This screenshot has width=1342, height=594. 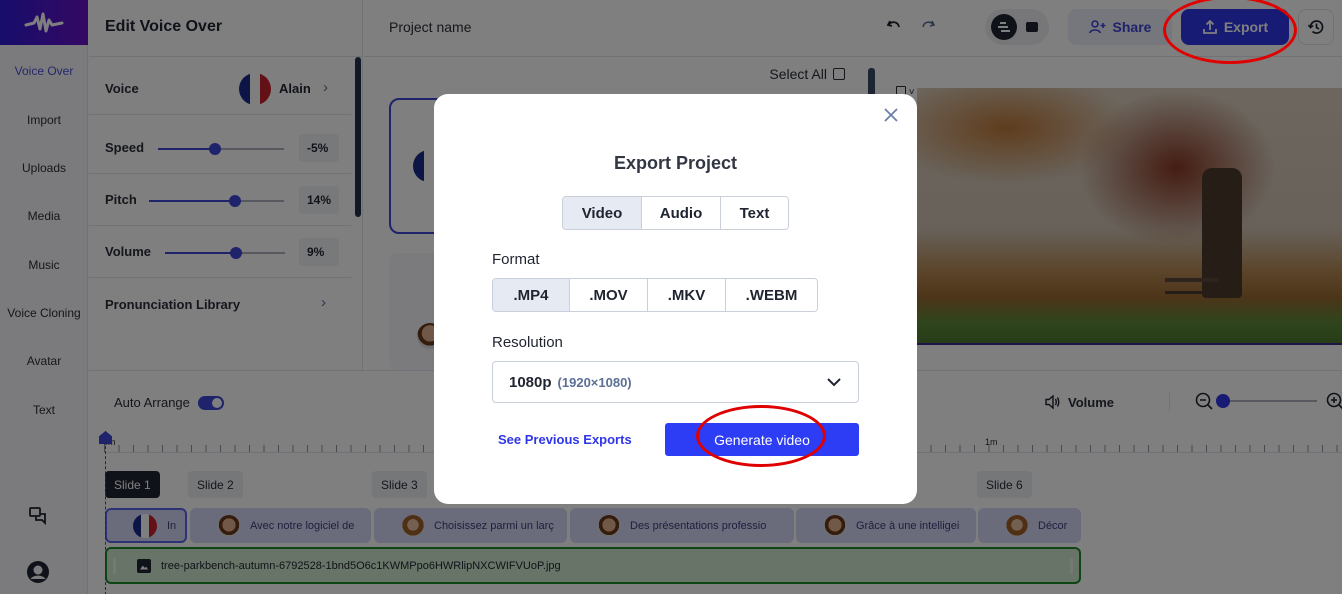 I want to click on resolution-value: 1080p, so click(x=530, y=382).